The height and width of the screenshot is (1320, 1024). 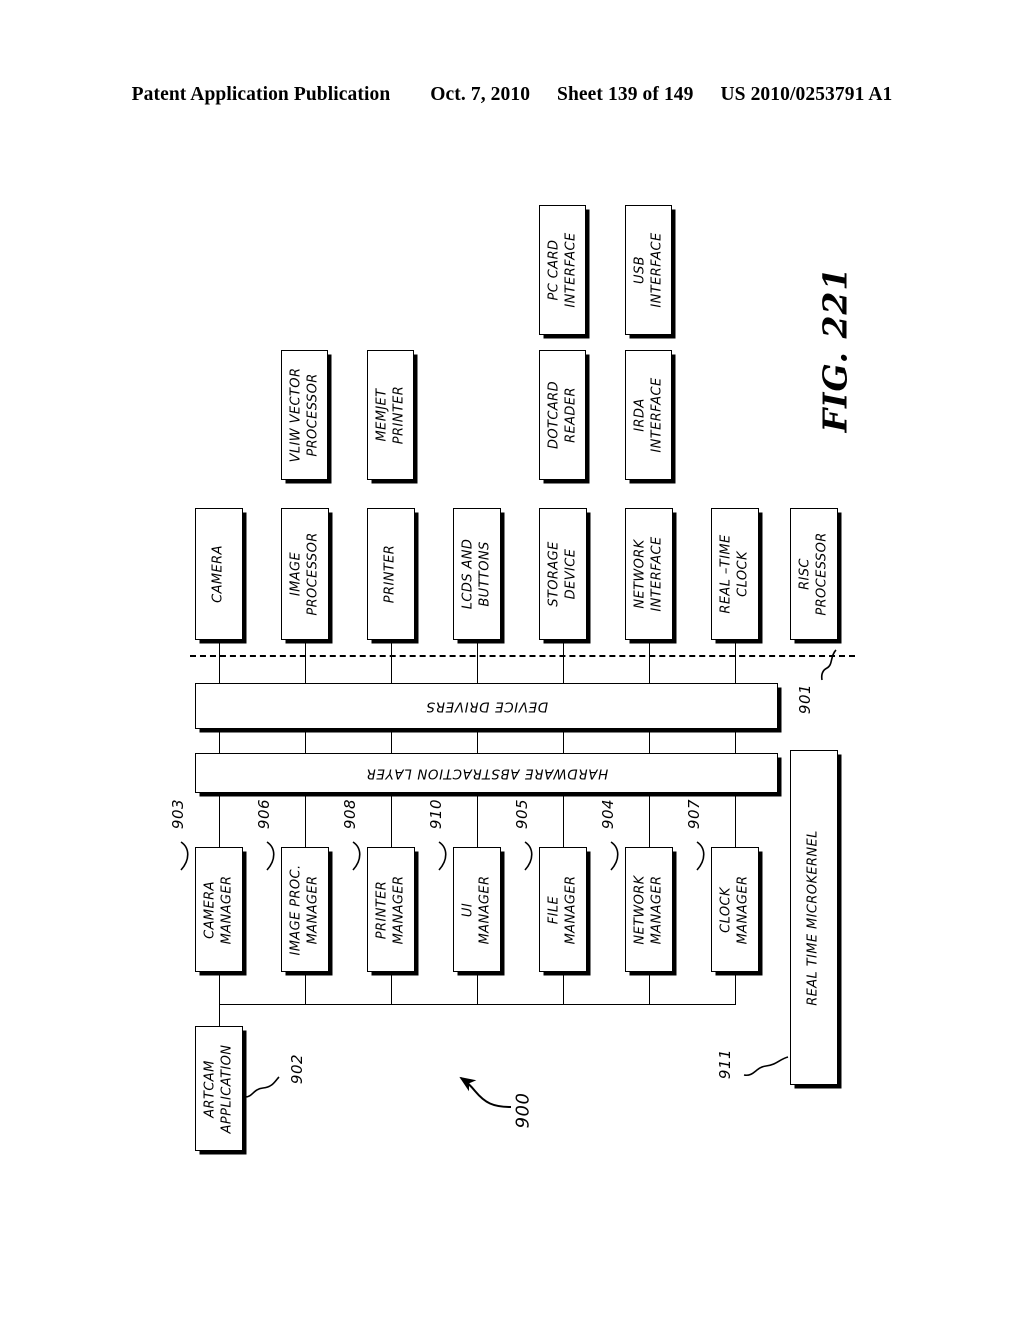 I want to click on block-printer-manager: PRINTER MANAGER, so click(x=391, y=909).